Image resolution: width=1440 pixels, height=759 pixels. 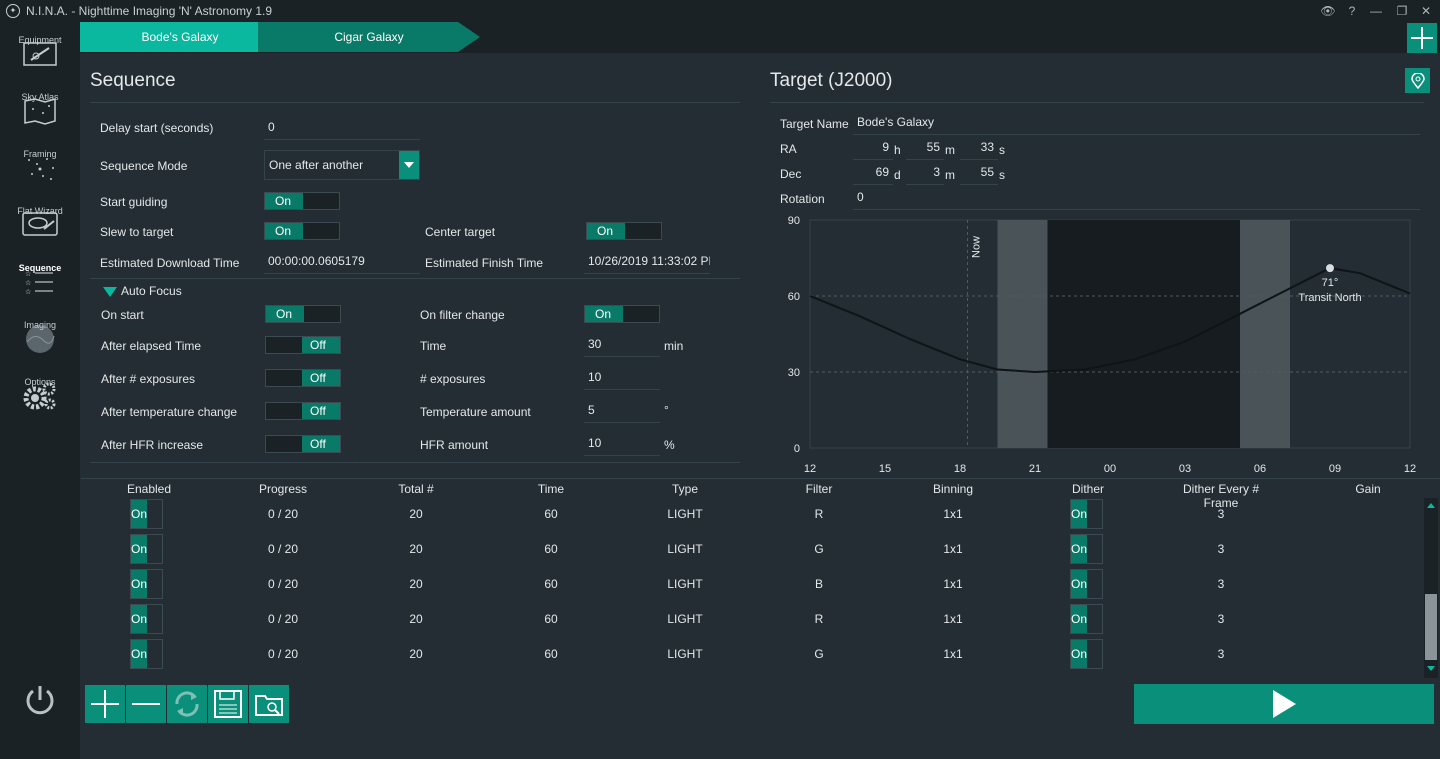 I want to click on af-hfr-toggle: Off, so click(x=303, y=444).